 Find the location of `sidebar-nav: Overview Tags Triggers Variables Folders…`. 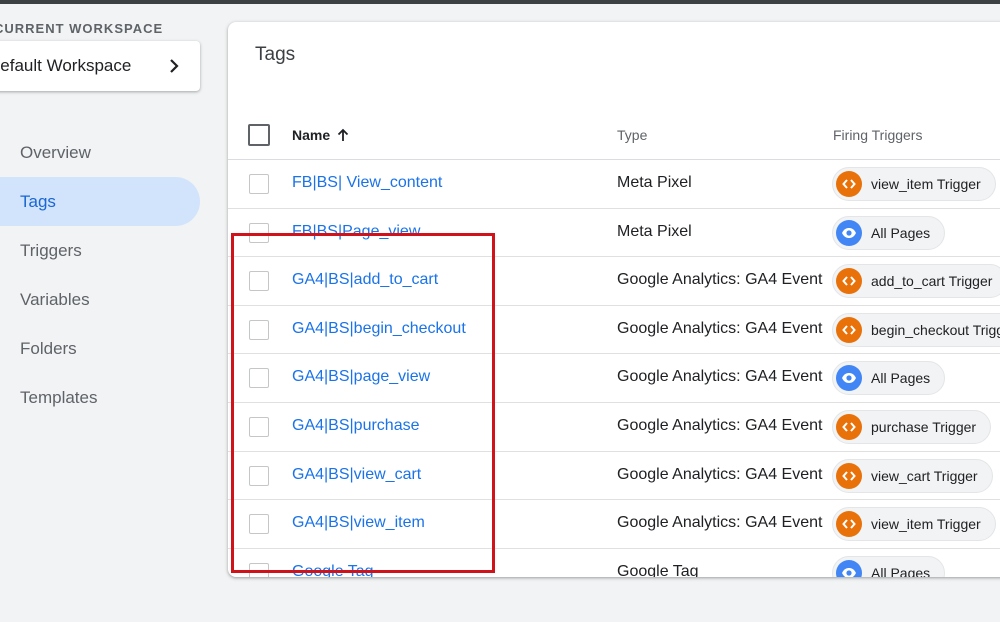

sidebar-nav: Overview Tags Triggers Variables Folders… is located at coordinates (100, 275).